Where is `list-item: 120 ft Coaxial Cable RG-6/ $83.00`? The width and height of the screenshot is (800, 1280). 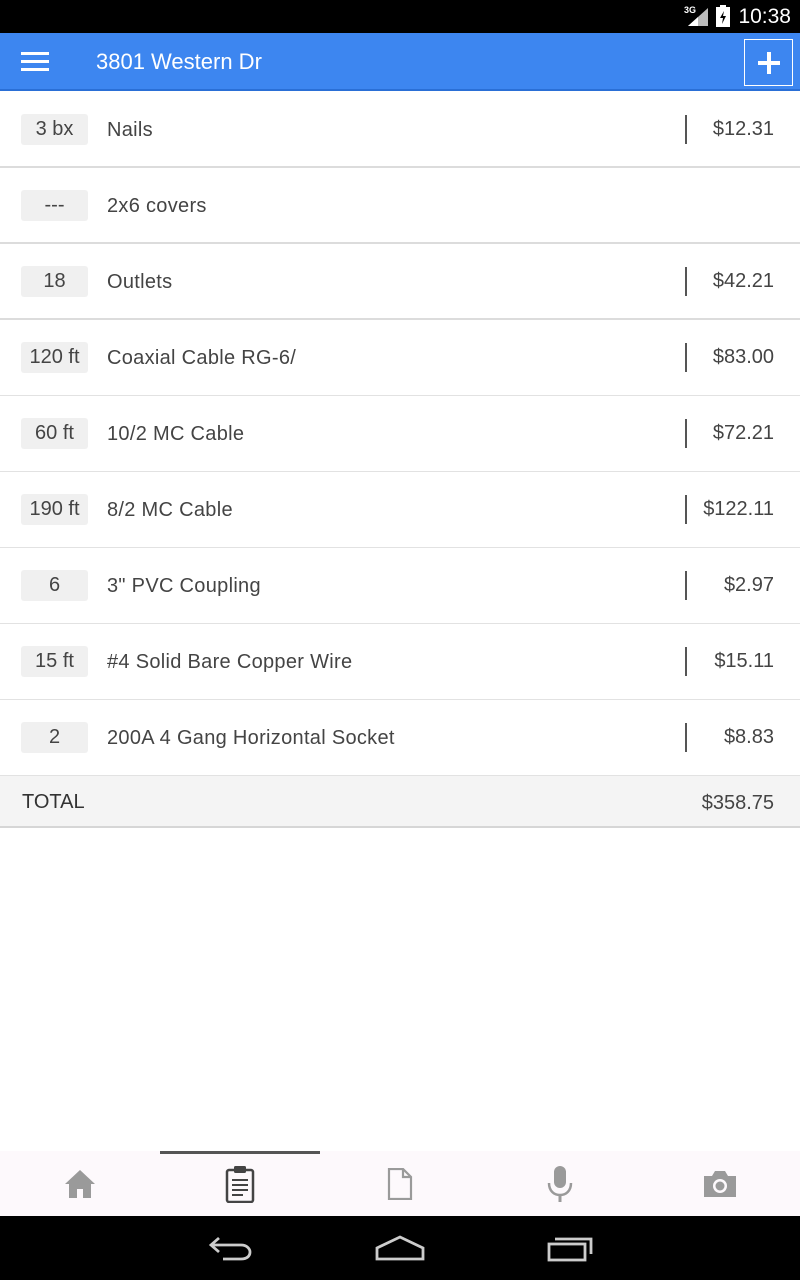
list-item: 120 ft Coaxial Cable RG-6/ $83.00 is located at coordinates (400, 358).